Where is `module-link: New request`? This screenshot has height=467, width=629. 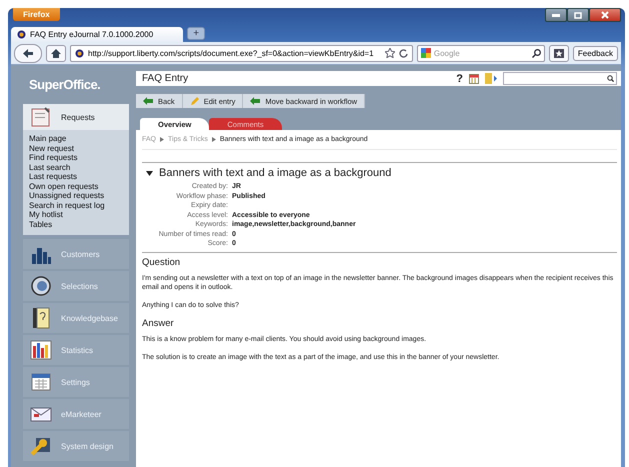 module-link: New request is located at coordinates (51, 148).